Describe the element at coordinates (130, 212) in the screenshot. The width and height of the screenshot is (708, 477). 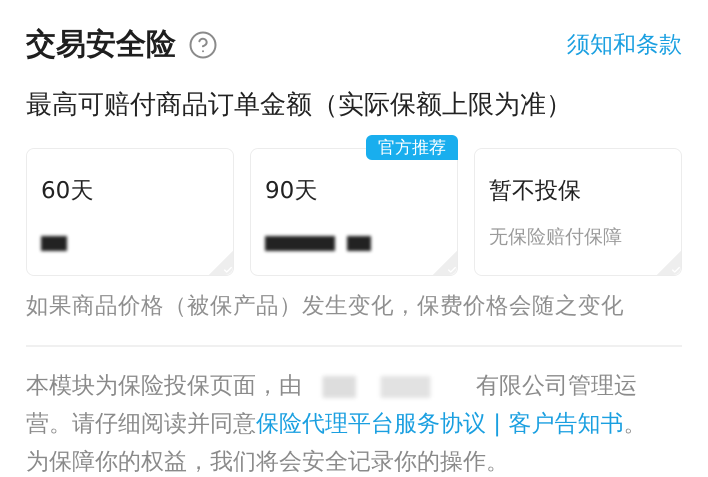
I see `option-card: 60天` at that location.